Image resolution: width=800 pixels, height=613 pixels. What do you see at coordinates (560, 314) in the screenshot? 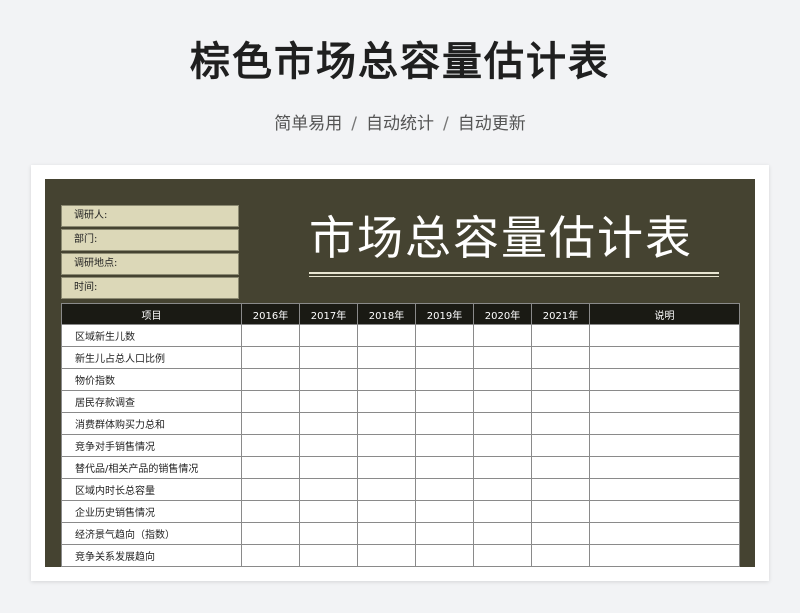
I see `column-header-2021: 2021年` at bounding box center [560, 314].